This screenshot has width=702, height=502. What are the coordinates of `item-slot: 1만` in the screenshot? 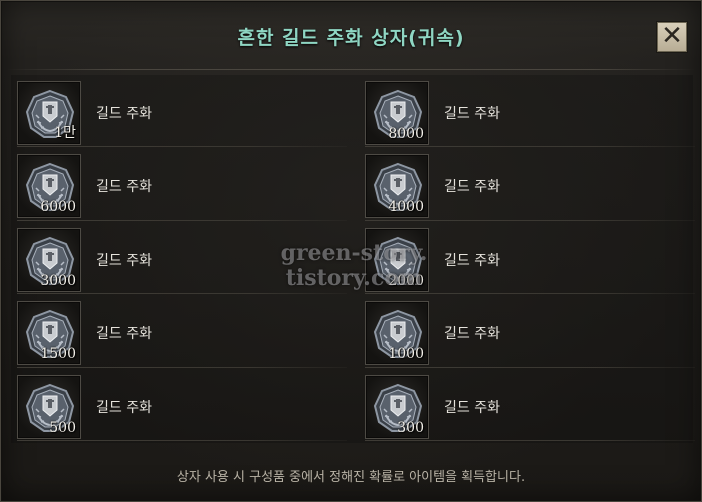 It's located at (49, 113).